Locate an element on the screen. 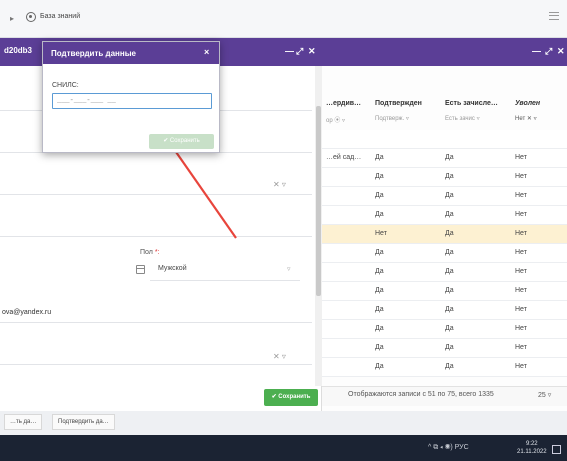  table-row is located at coordinates (444, 139).